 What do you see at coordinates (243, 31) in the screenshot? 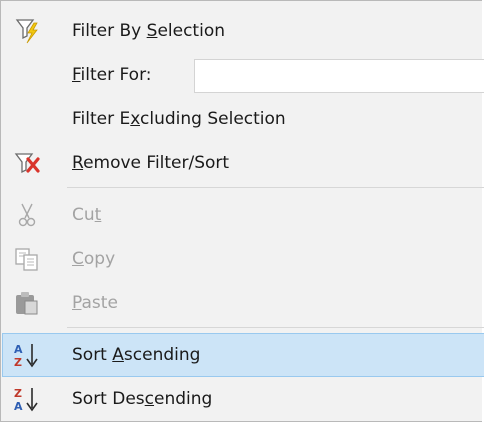
I see `menu-item-filter-by-selection: Filter By Selection` at bounding box center [243, 31].